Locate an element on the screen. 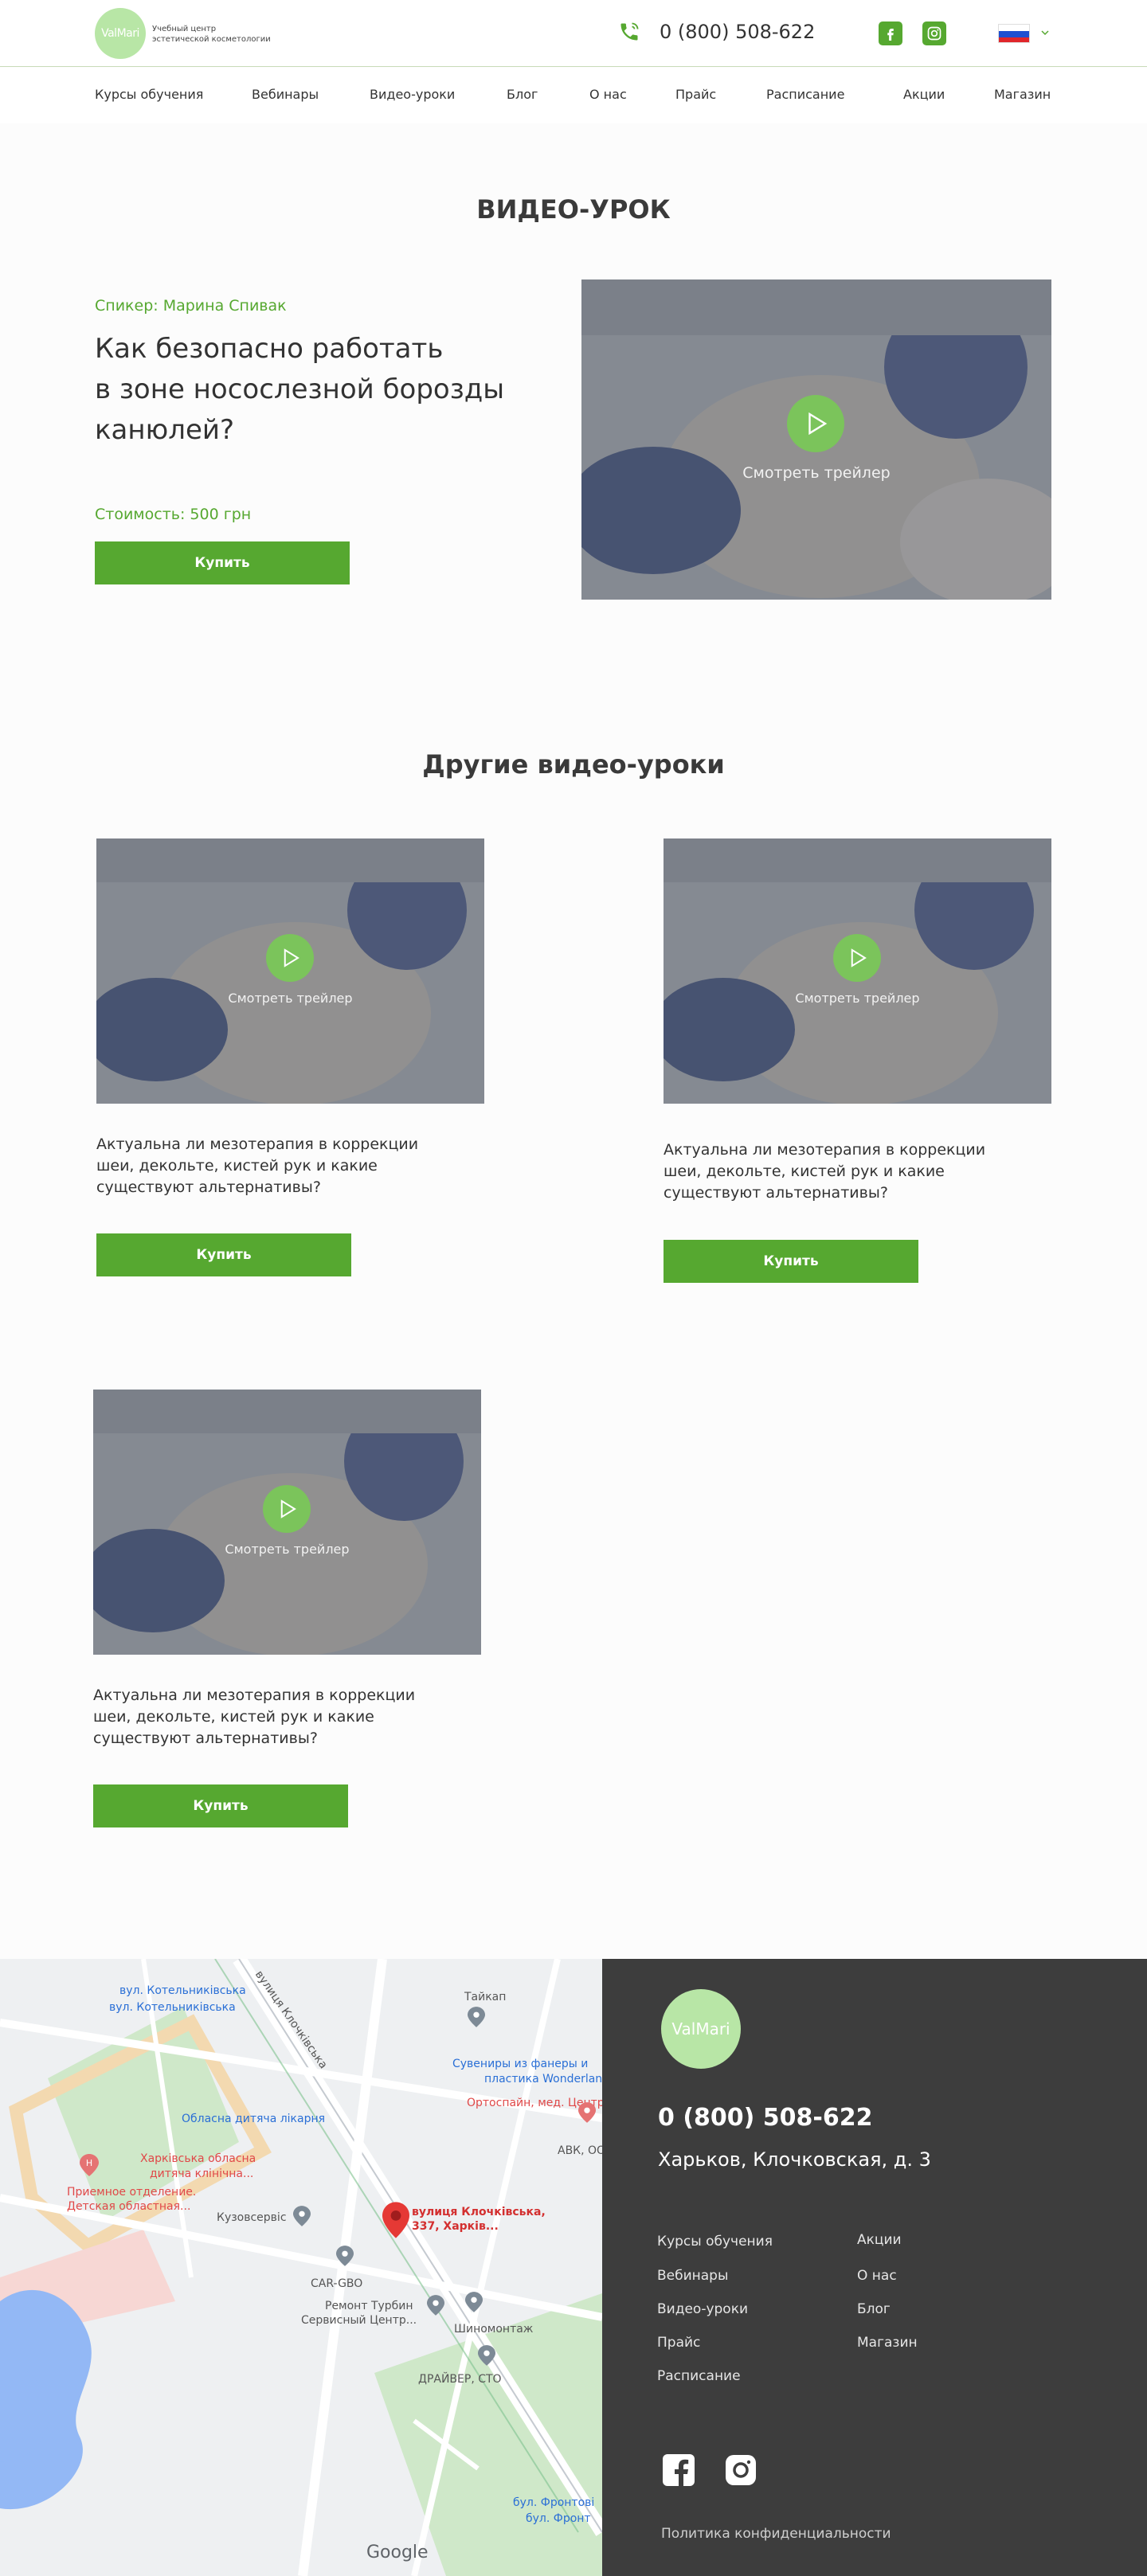 Image resolution: width=1147 pixels, height=2576 pixels. video-trailer-main: Смотреть трейлер is located at coordinates (816, 440).